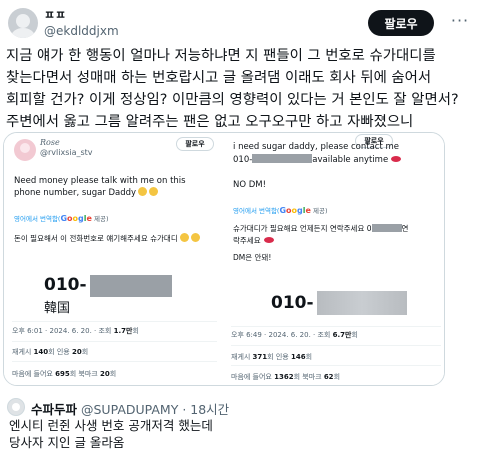 The width and height of the screenshot is (480, 453). I want to click on quote-header: 수파두파 @SUPADUPAMY · 18시간, so click(130, 408).